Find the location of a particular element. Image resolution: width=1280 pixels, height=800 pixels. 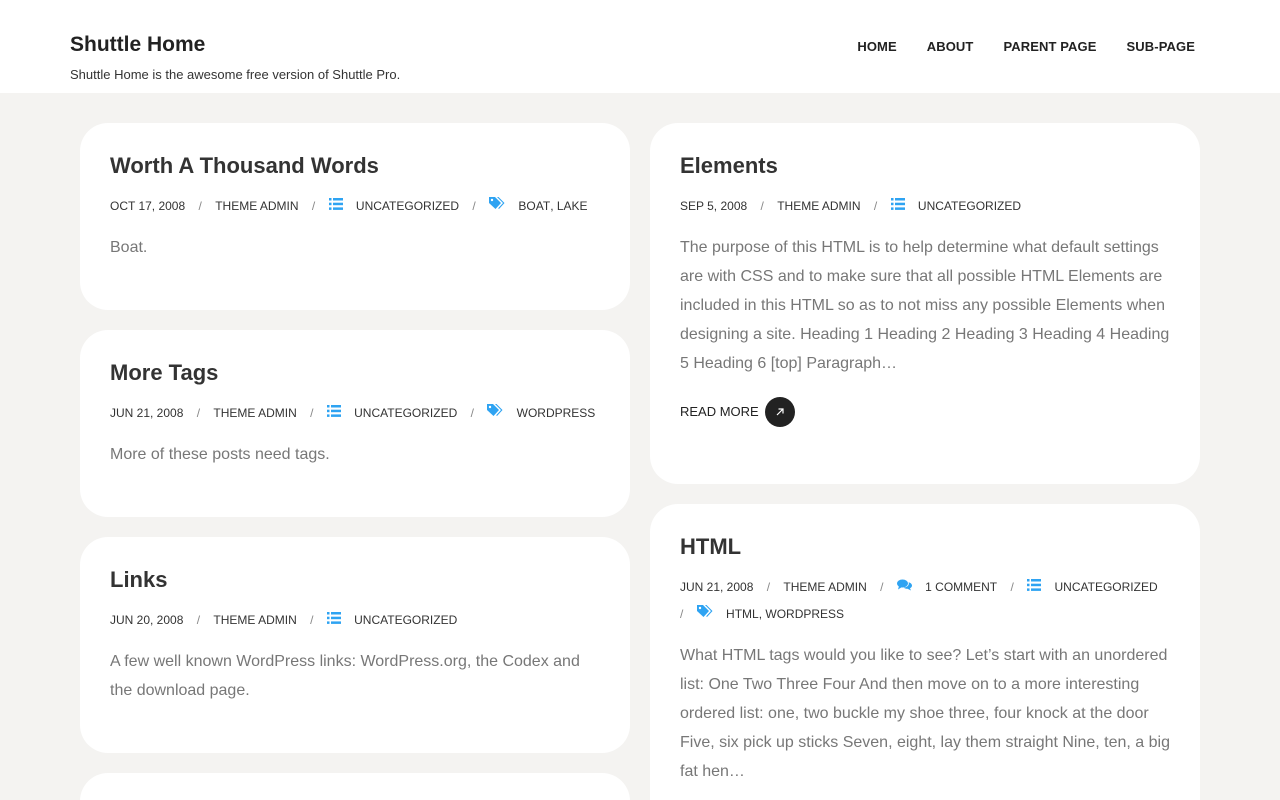

post-title: Worth A Thousand Words is located at coordinates (355, 166).